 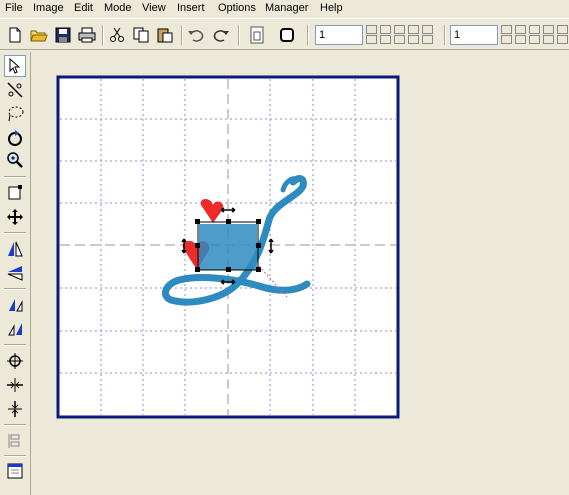 I want to click on print-icon, so click(x=87, y=35).